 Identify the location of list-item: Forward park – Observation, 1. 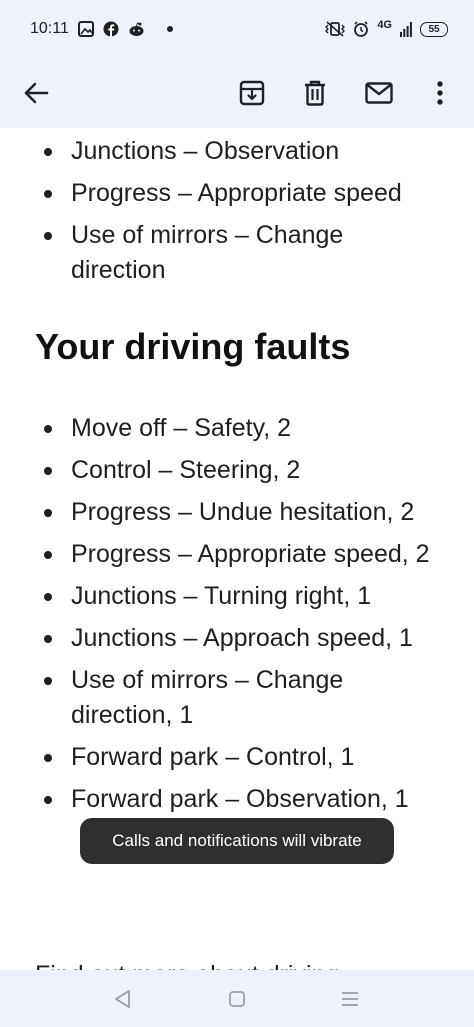
(237, 799).